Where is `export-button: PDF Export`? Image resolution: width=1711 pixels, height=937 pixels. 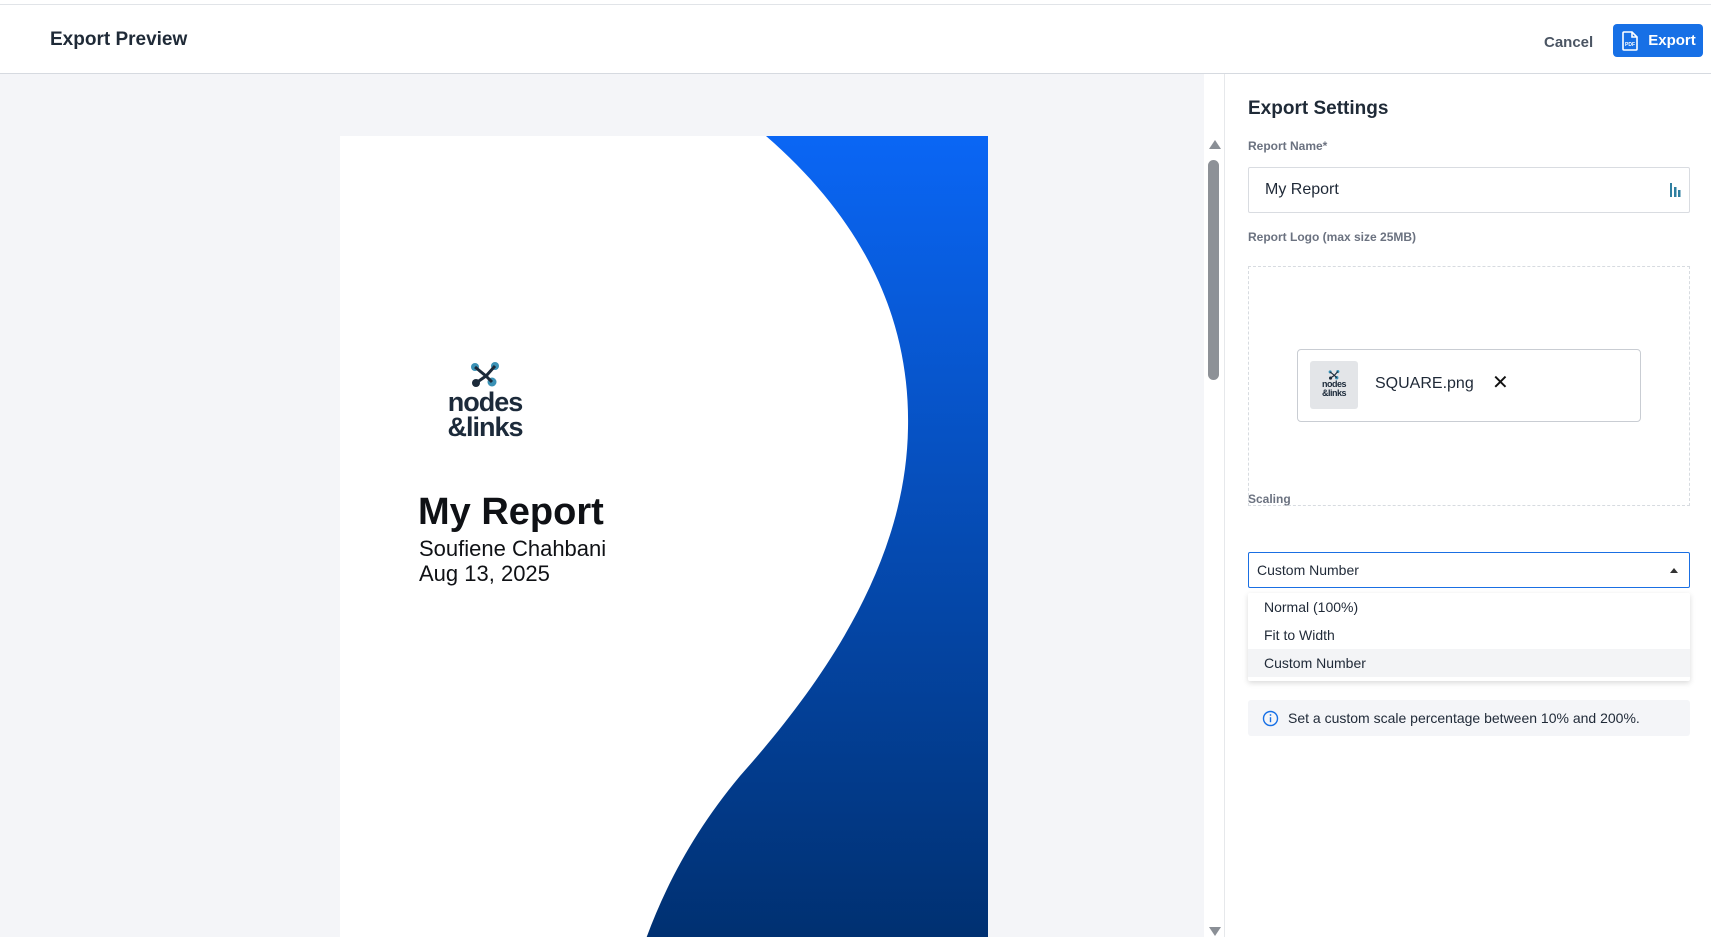
export-button: PDF Export is located at coordinates (1658, 40).